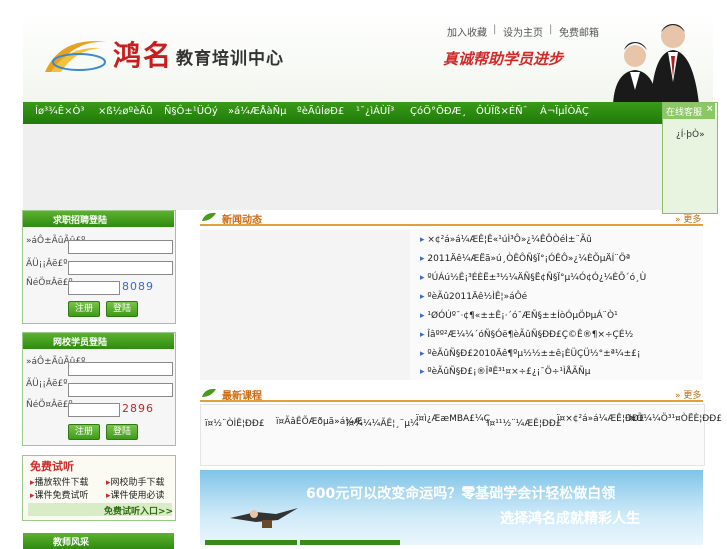 The height and width of the screenshot is (549, 727). I want to click on job-login-button: 登陆, so click(122, 309).